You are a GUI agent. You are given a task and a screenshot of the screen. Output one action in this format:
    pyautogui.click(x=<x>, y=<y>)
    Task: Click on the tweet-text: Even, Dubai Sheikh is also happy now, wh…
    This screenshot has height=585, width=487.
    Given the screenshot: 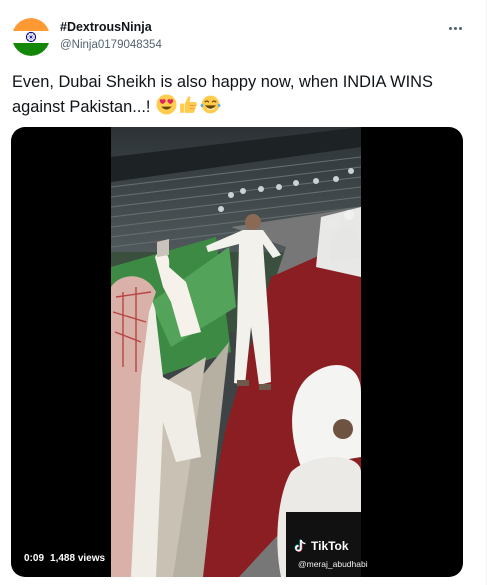 What is the action you would take?
    pyautogui.click(x=239, y=95)
    